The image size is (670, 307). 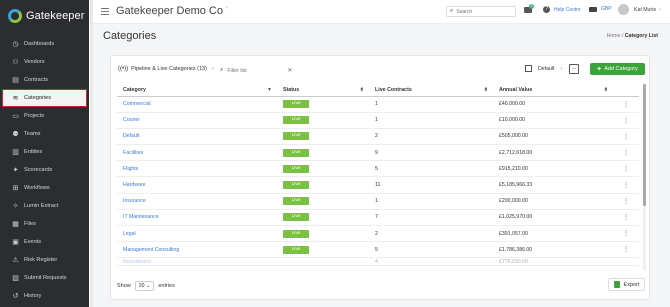 I want to click on table-scrollbar, so click(x=644, y=177).